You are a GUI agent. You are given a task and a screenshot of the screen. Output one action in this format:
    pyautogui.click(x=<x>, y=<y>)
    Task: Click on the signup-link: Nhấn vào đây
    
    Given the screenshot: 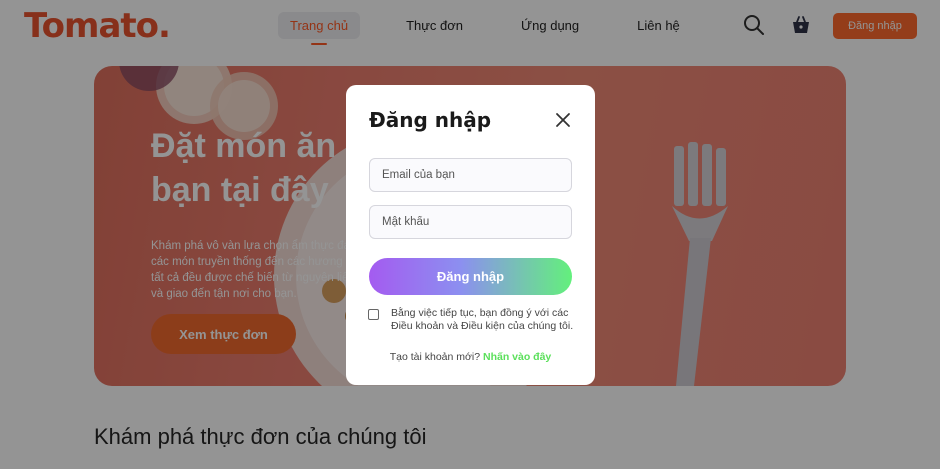 What is the action you would take?
    pyautogui.click(x=517, y=357)
    